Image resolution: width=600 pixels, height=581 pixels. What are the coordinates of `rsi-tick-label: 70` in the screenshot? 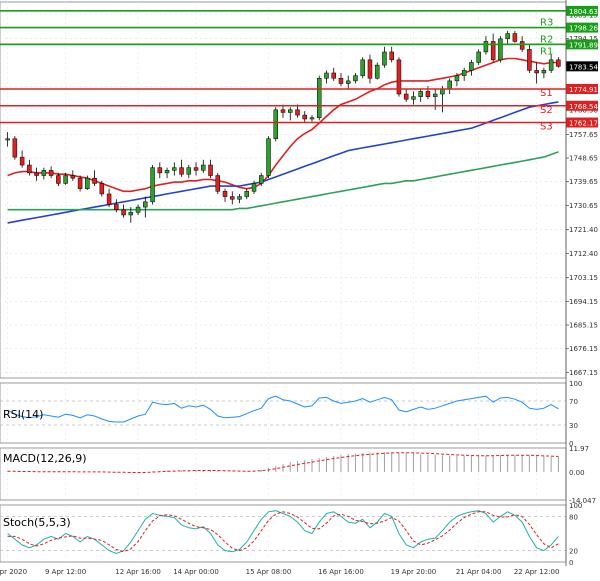 It's located at (573, 402).